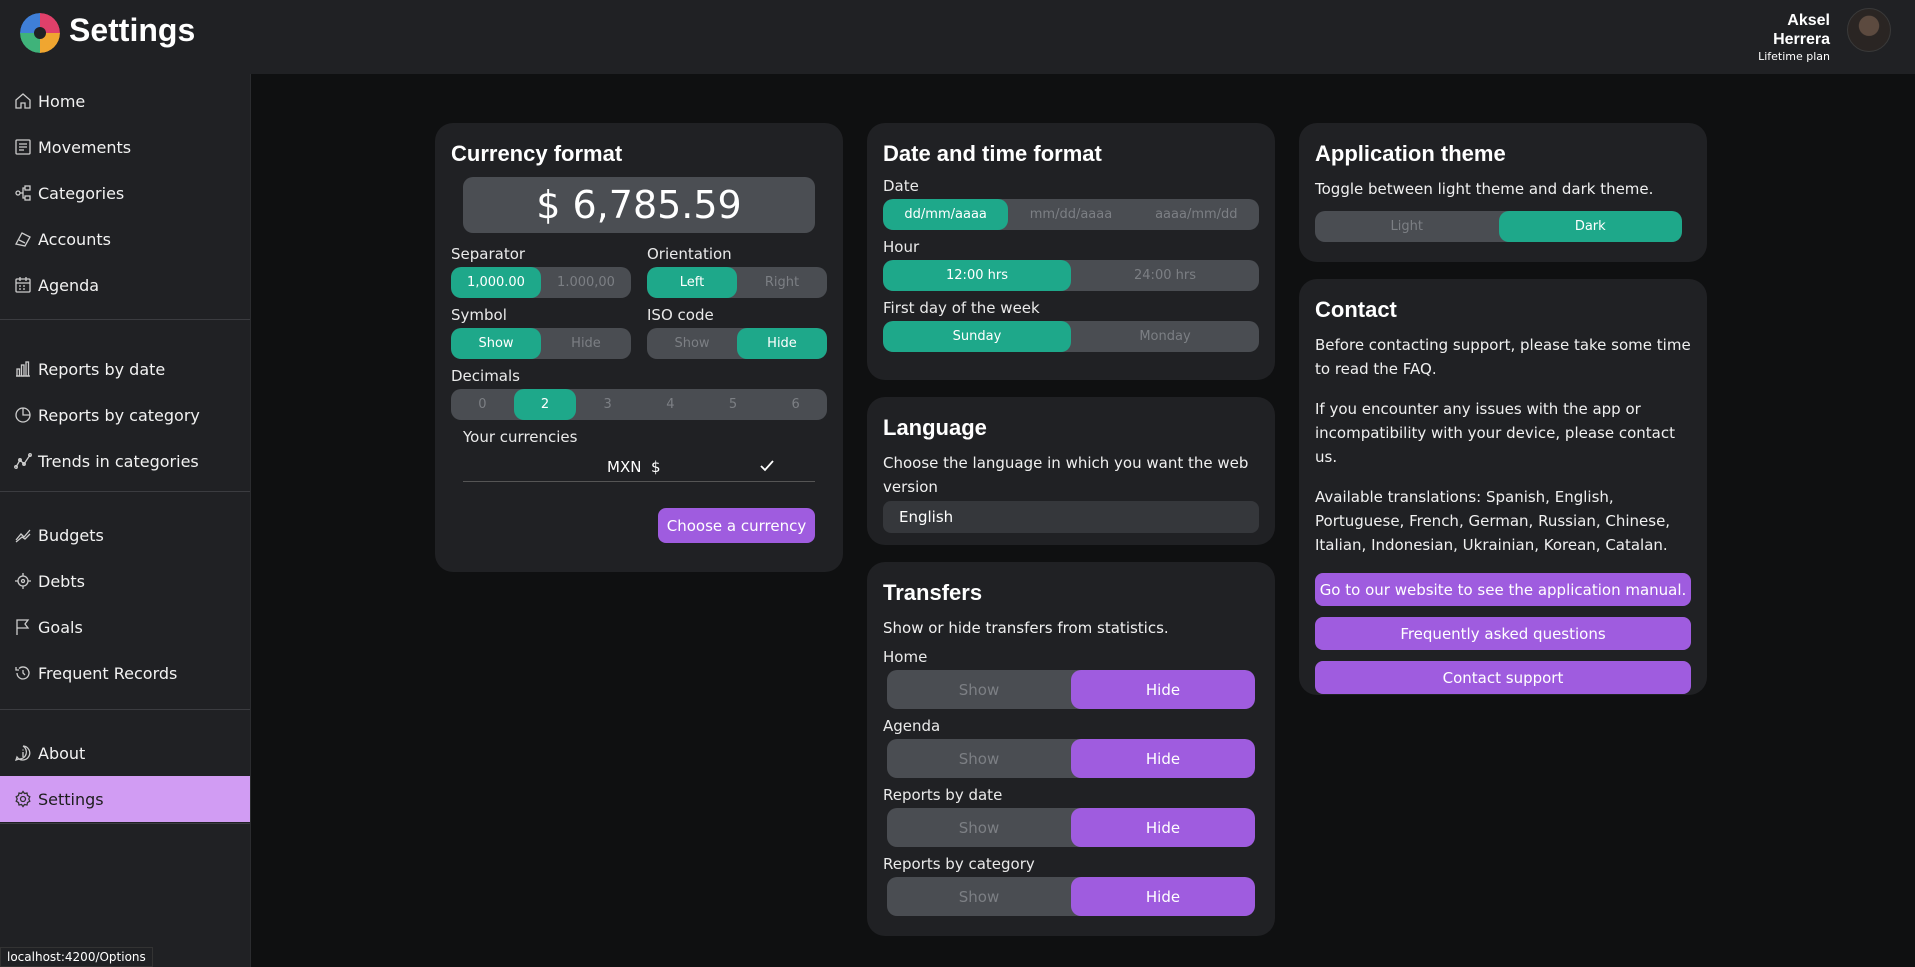 The height and width of the screenshot is (967, 1915). I want to click on transfers-reports-category-hide: Hide, so click(1163, 896).